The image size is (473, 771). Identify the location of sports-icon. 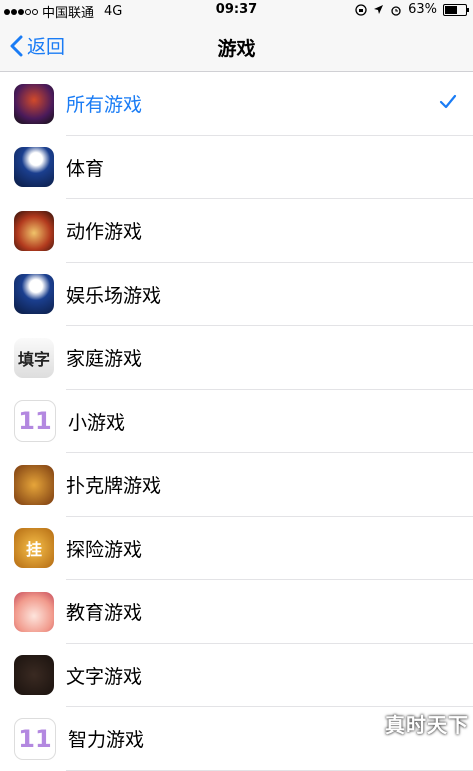
(34, 167).